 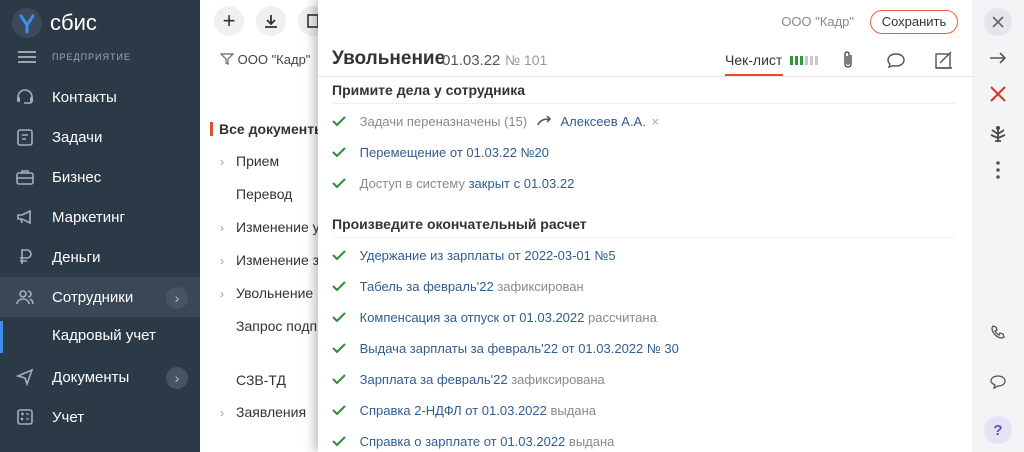 I want to click on folder-item: › Увольнение, so click(x=266, y=293).